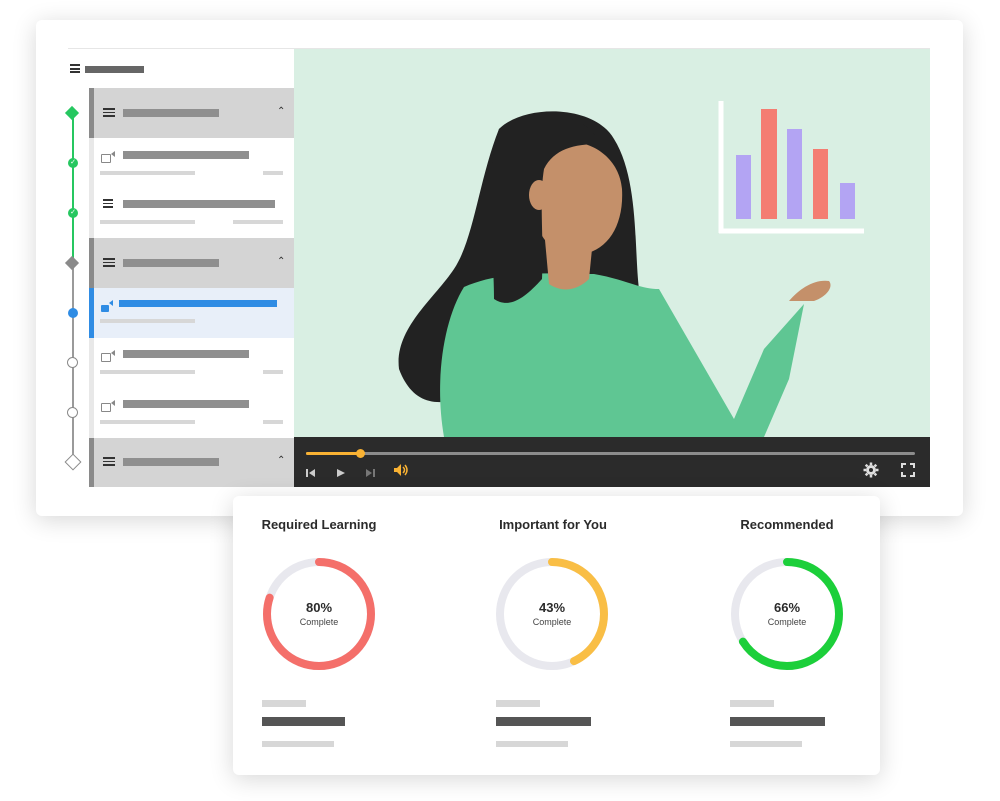 Image resolution: width=1000 pixels, height=801 pixels. What do you see at coordinates (787, 622) in the screenshot?
I see `status-recommended: Complete` at bounding box center [787, 622].